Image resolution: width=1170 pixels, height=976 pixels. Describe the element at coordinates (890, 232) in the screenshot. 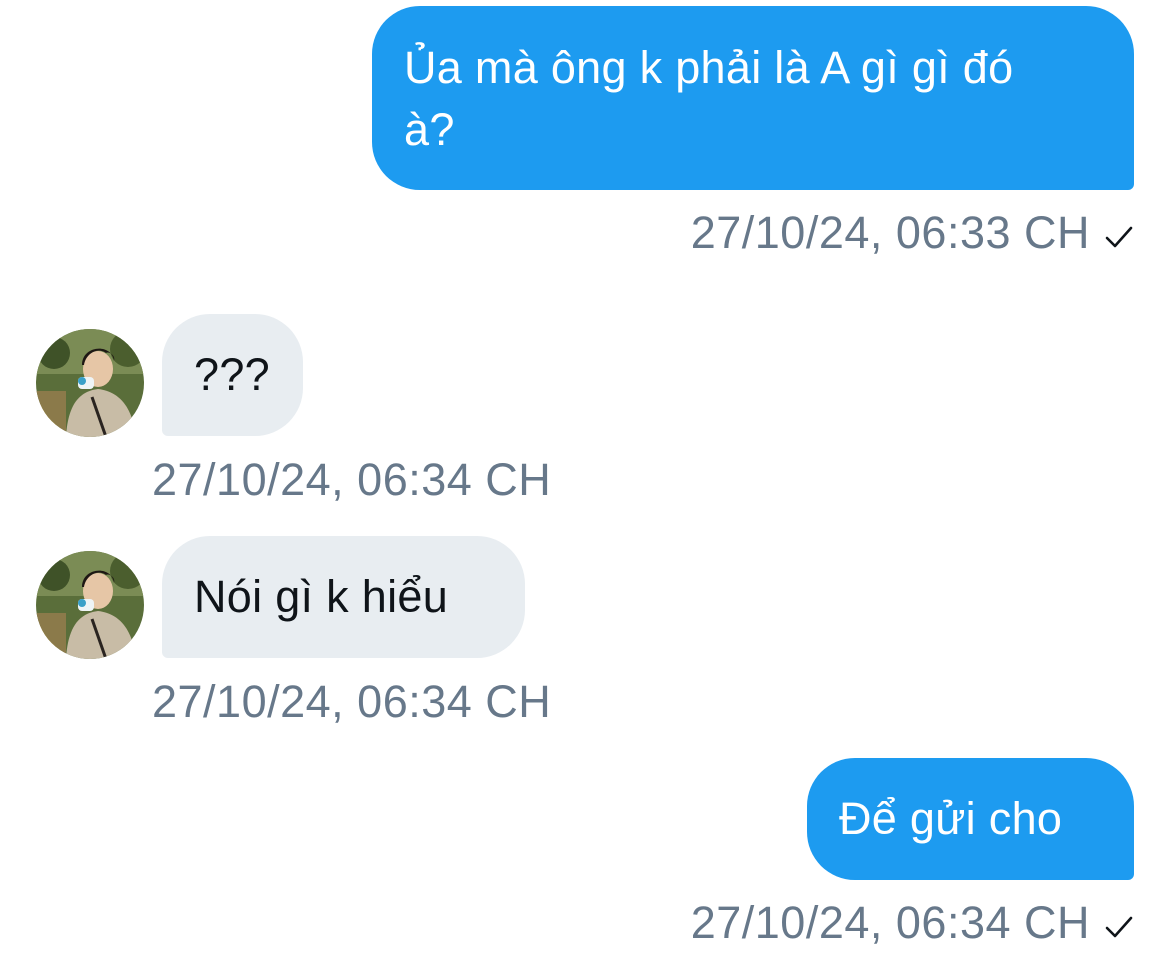

I see `timestamp-text: 27/10/24, 06:33 CH` at that location.